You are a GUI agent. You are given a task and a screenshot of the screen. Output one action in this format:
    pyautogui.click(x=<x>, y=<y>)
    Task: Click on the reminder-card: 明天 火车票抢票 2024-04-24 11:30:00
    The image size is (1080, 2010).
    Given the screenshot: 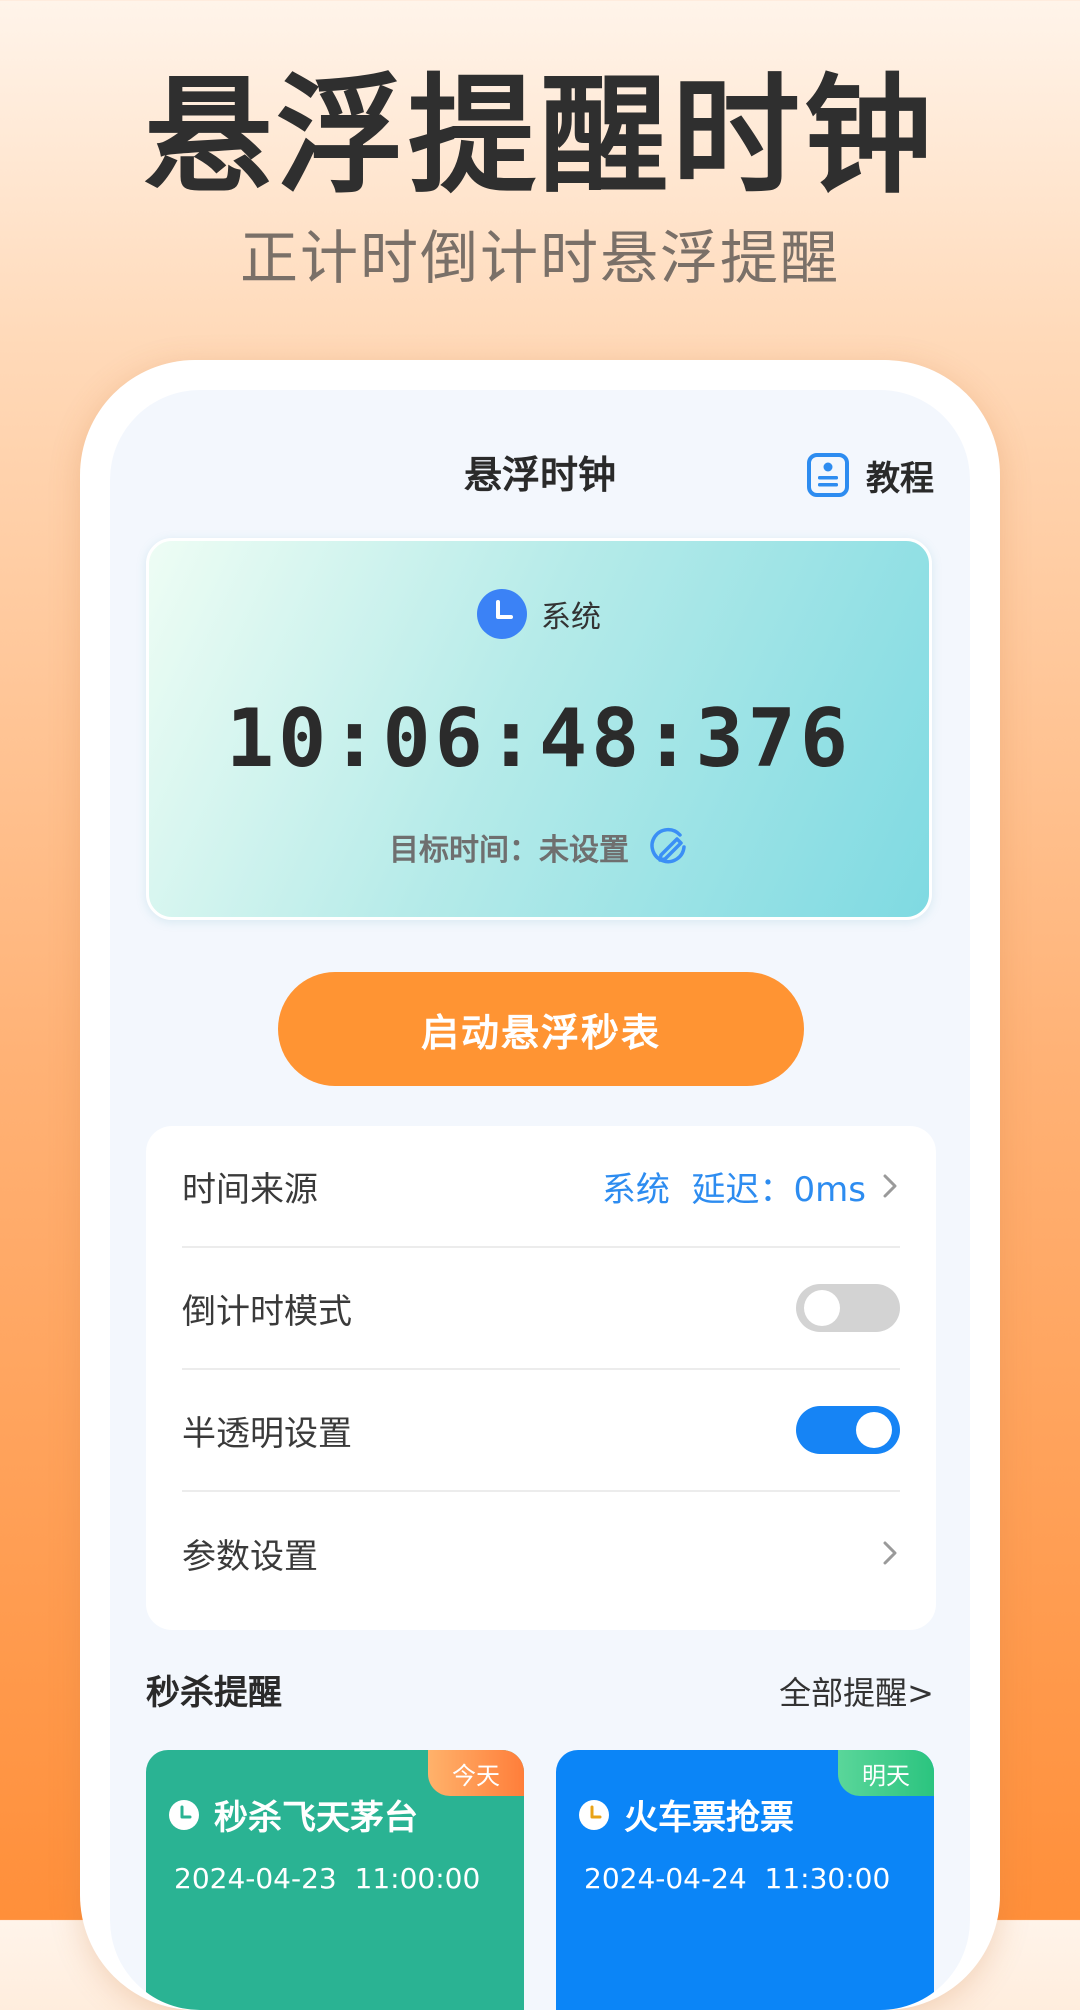 What is the action you would take?
    pyautogui.click(x=745, y=1880)
    